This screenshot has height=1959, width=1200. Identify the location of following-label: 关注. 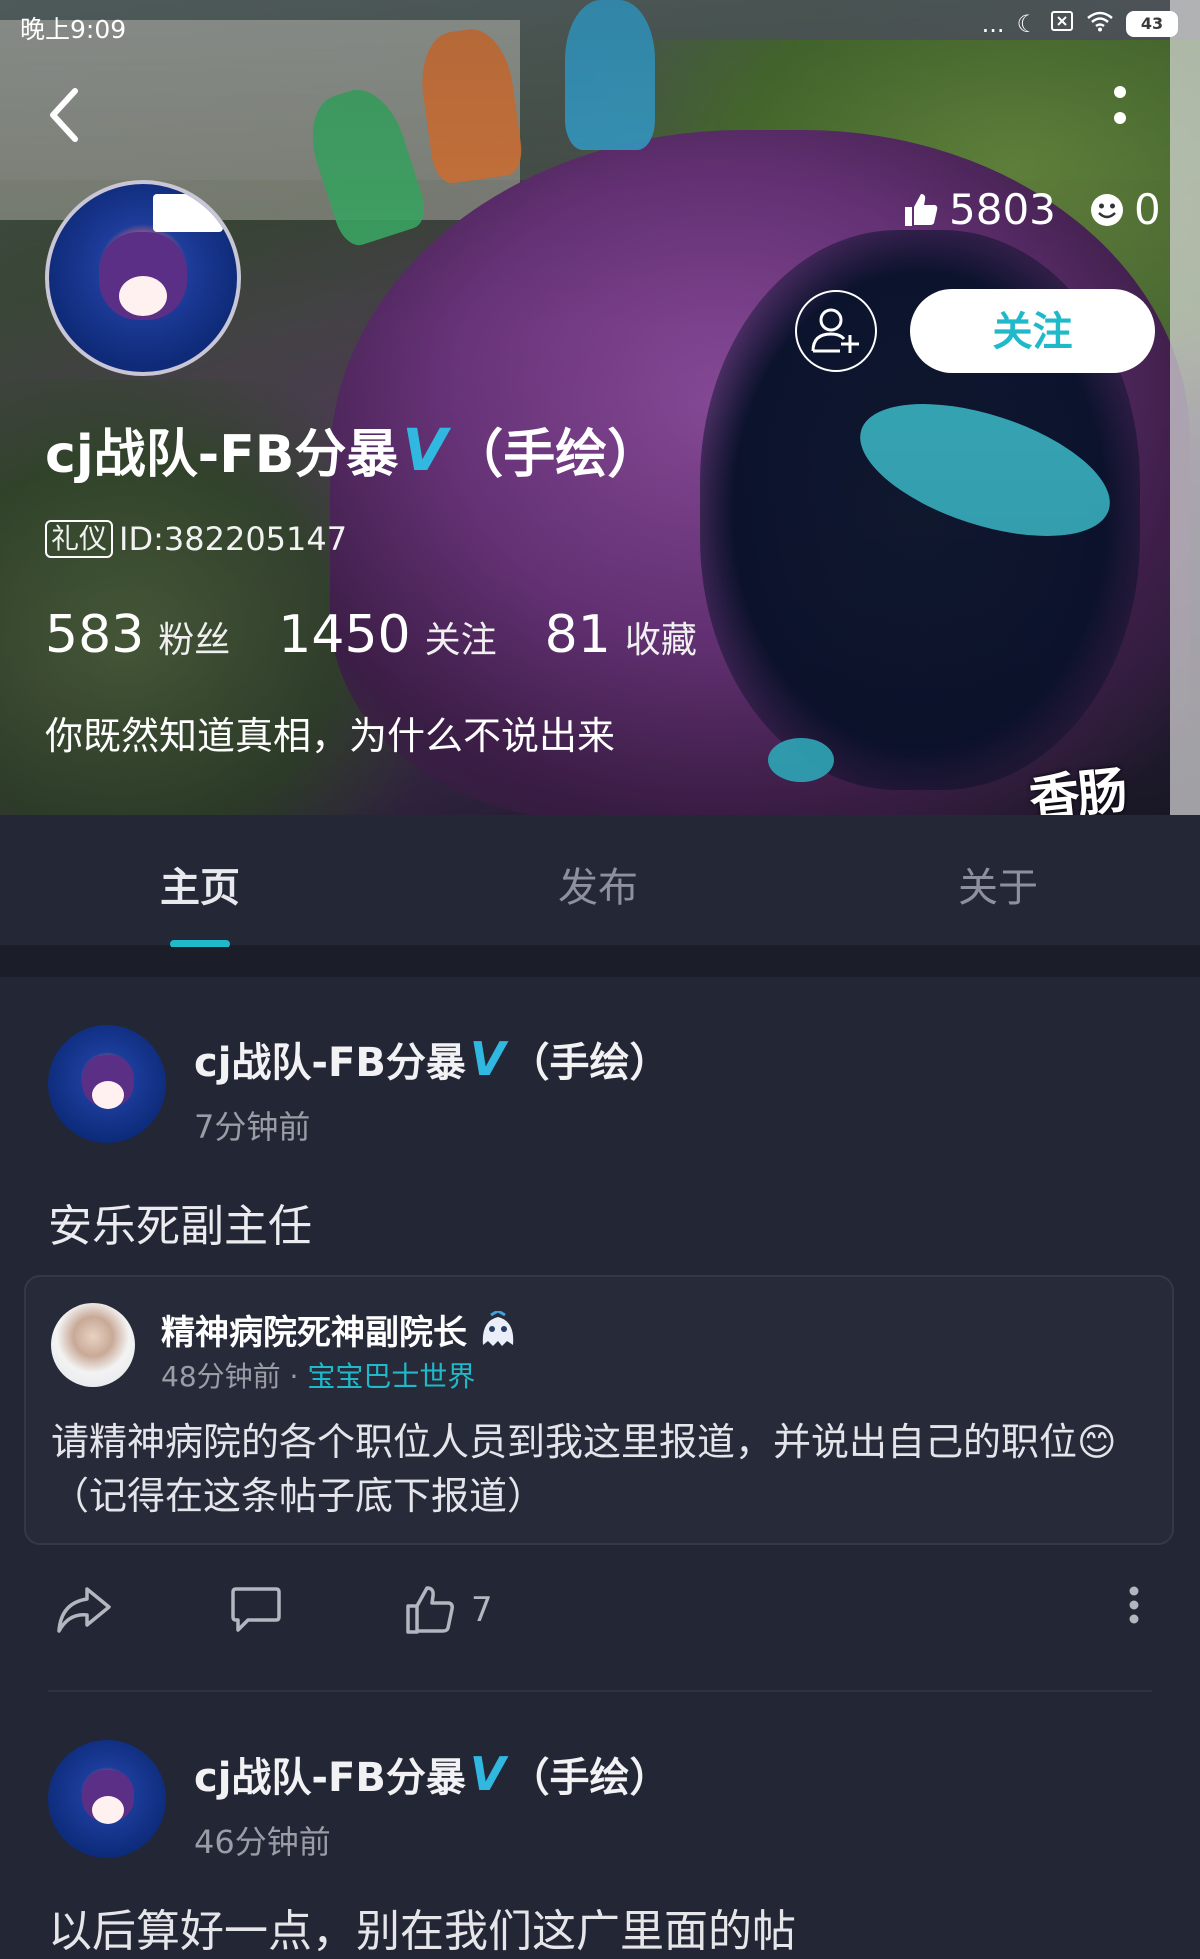
(461, 637).